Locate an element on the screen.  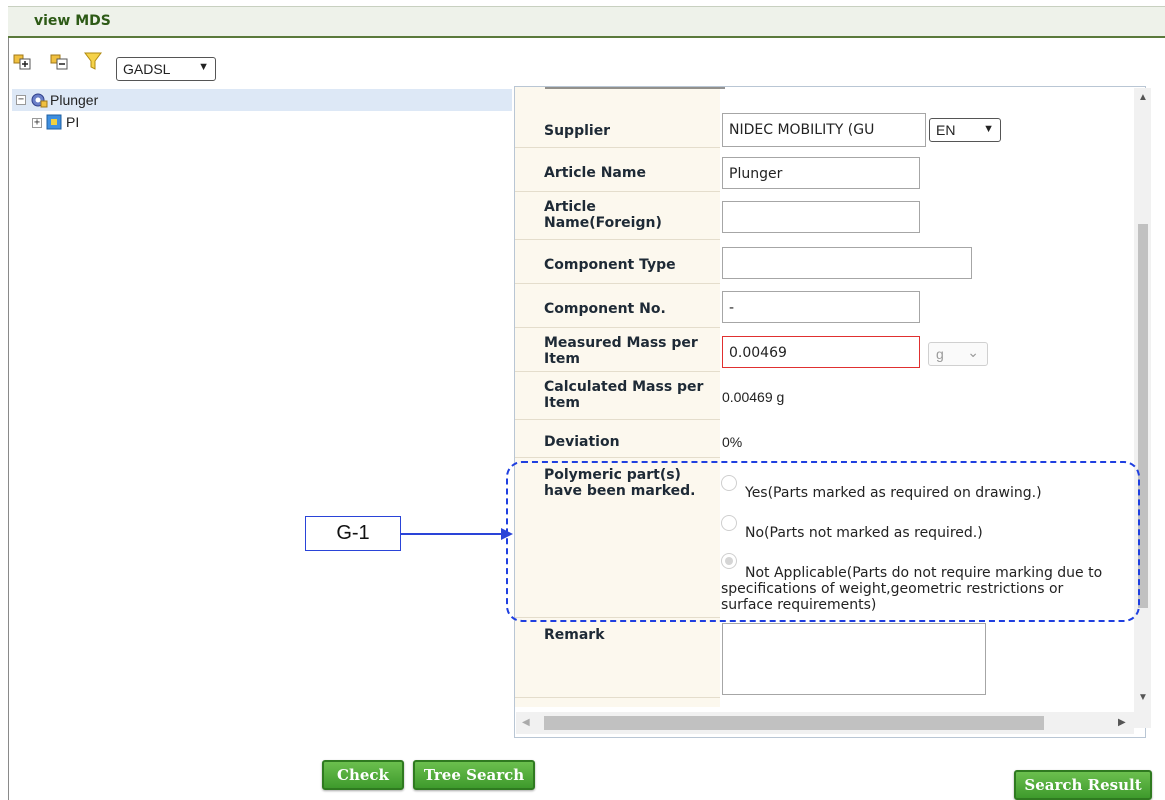
deviation-label: Deviation is located at coordinates (582, 442).